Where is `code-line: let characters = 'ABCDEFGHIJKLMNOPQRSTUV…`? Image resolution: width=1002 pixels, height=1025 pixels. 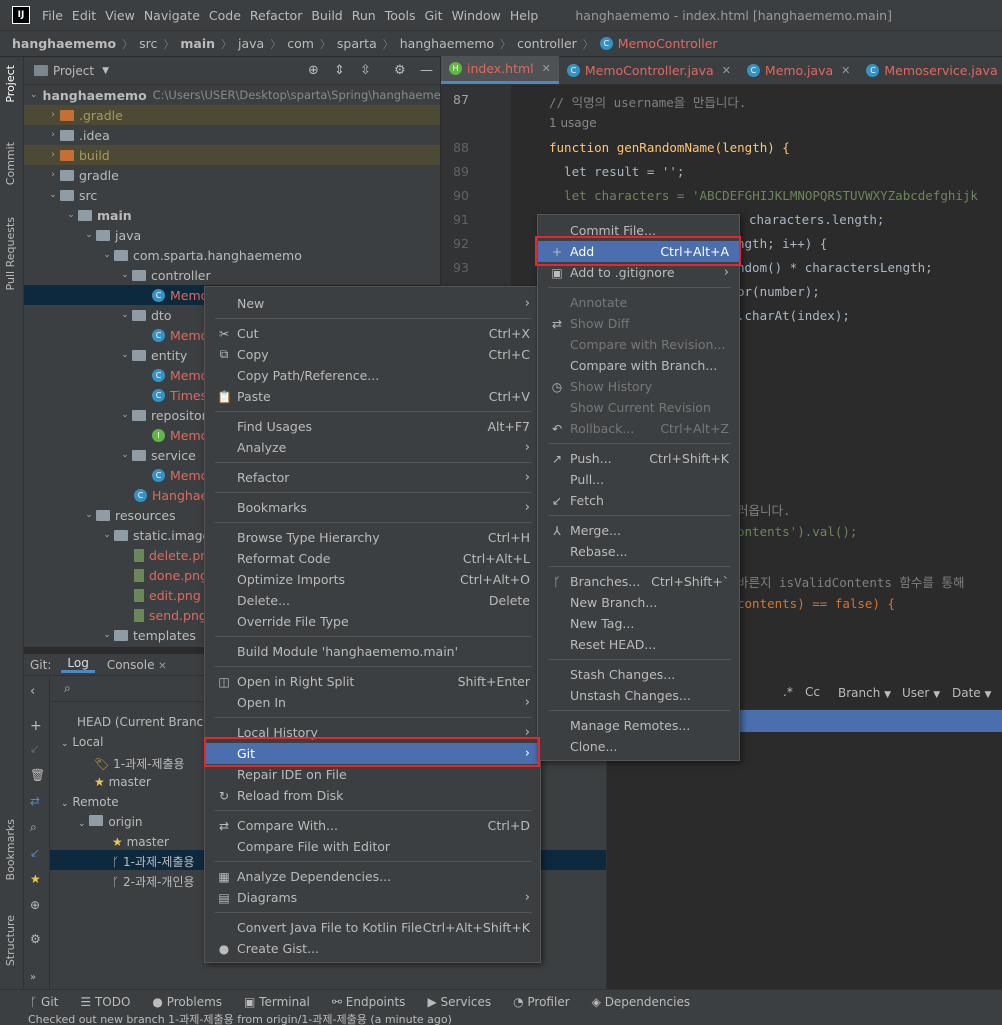 code-line: let characters = 'ABCDEFGHIJKLMNOPQRSTUV… is located at coordinates (763, 195).